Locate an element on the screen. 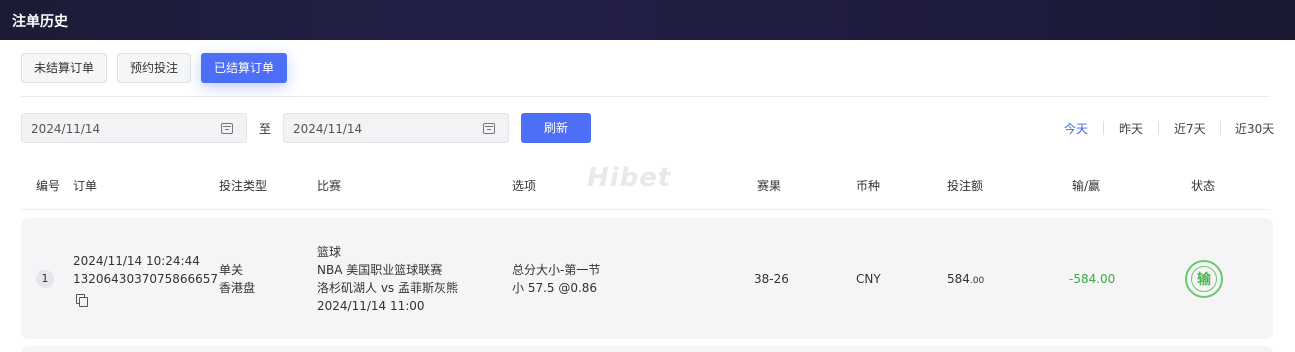 Image resolution: width=1295 pixels, height=352 pixels. stake-integer: 584 is located at coordinates (958, 279).